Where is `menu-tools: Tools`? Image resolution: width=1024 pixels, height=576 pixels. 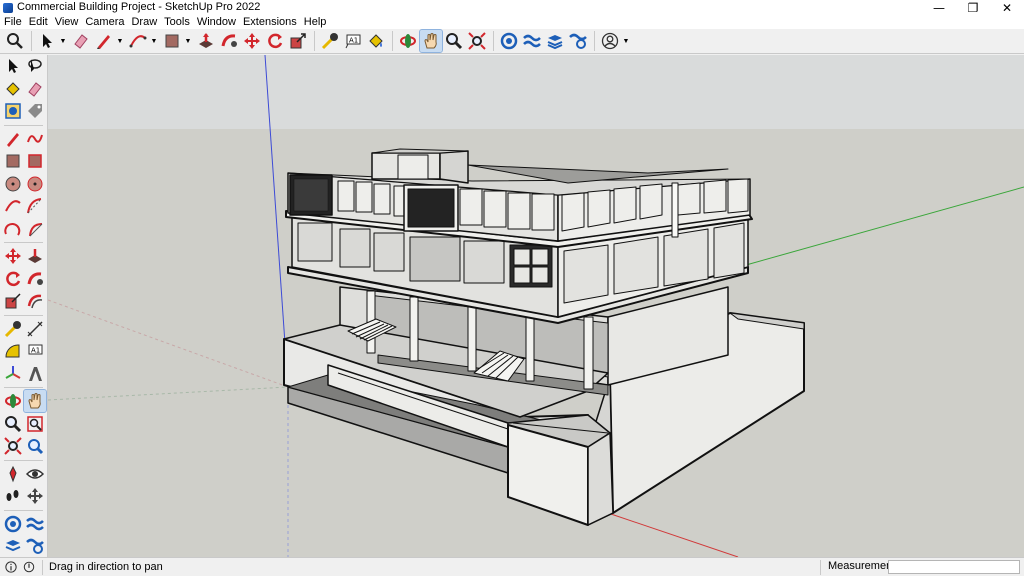
menu-tools: Tools is located at coordinates (177, 22).